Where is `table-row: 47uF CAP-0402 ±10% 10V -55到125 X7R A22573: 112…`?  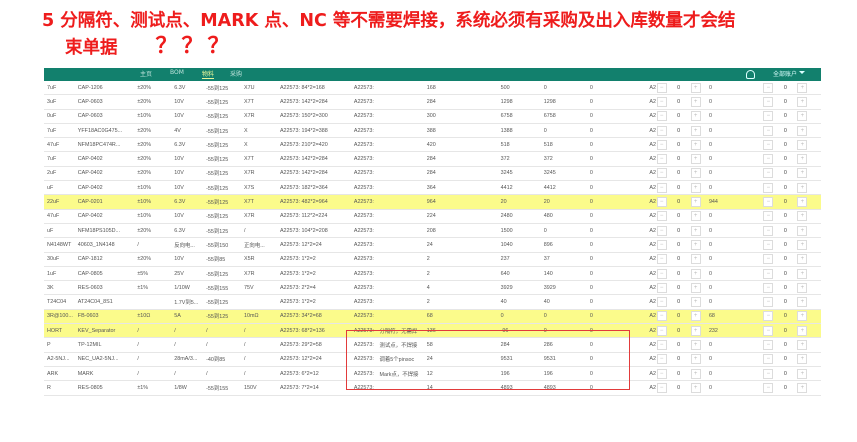
table-row: 47uF CAP-0402 ±10% 10V -55到125 X7R A22573: 112… is located at coordinates (432, 216).